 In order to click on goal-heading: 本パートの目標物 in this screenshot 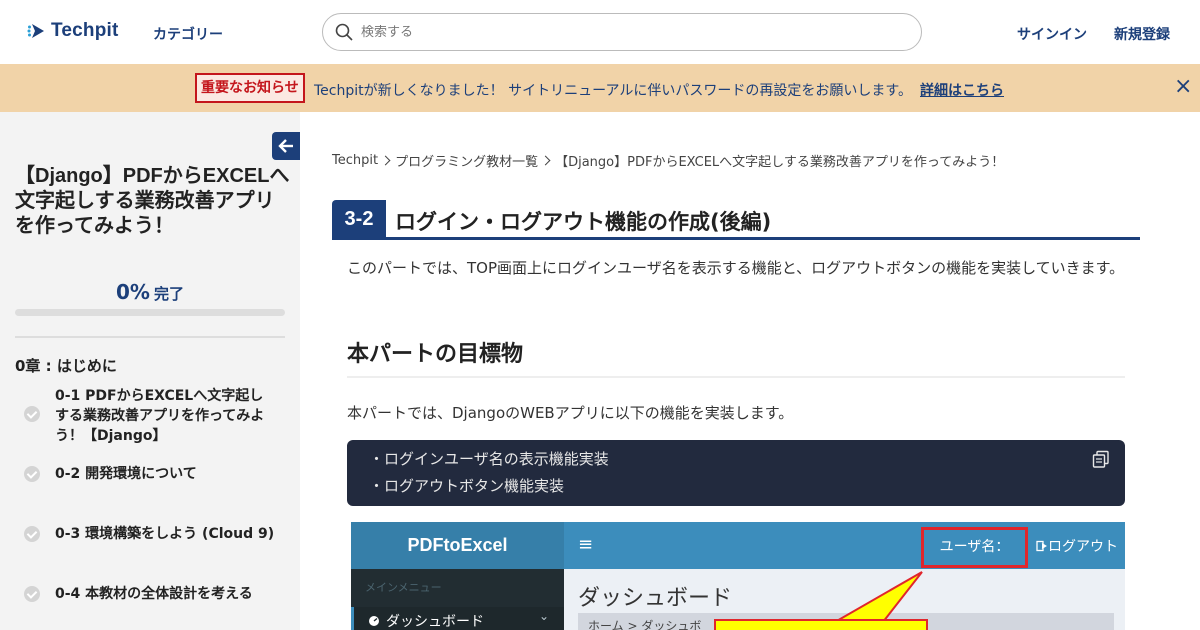, I will do `click(435, 354)`.